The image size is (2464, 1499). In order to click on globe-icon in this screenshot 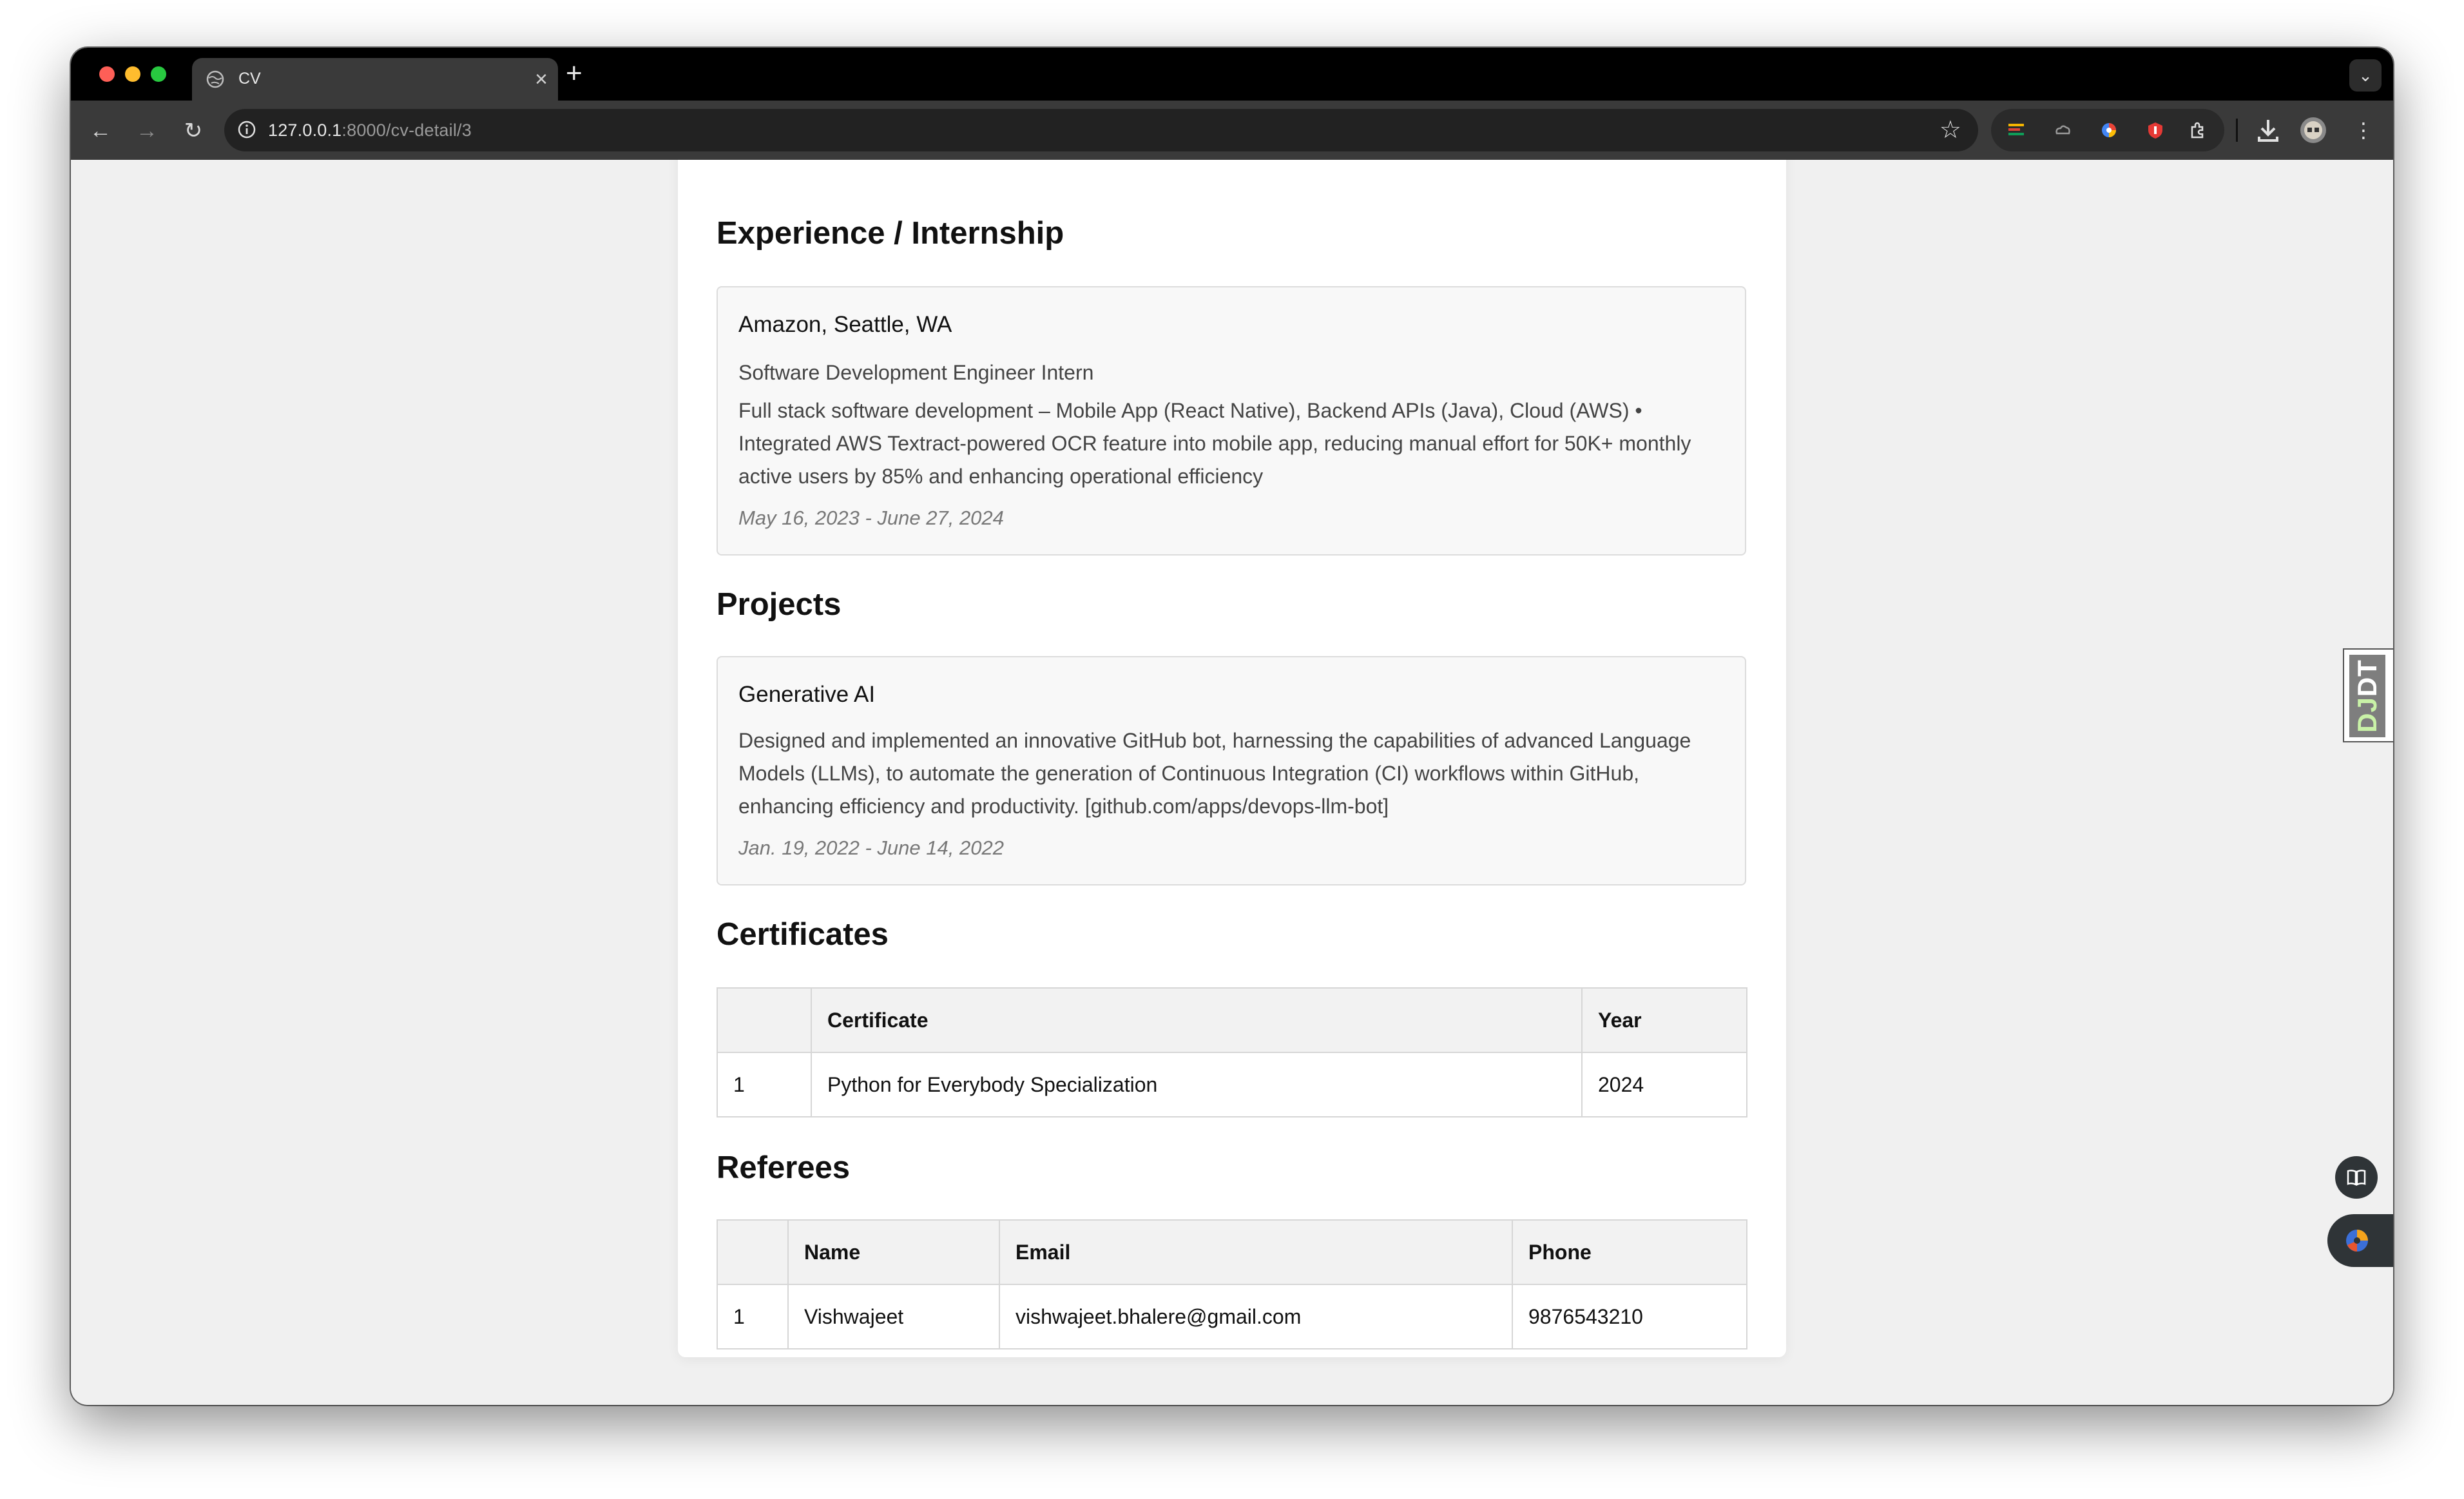, I will do `click(215, 79)`.